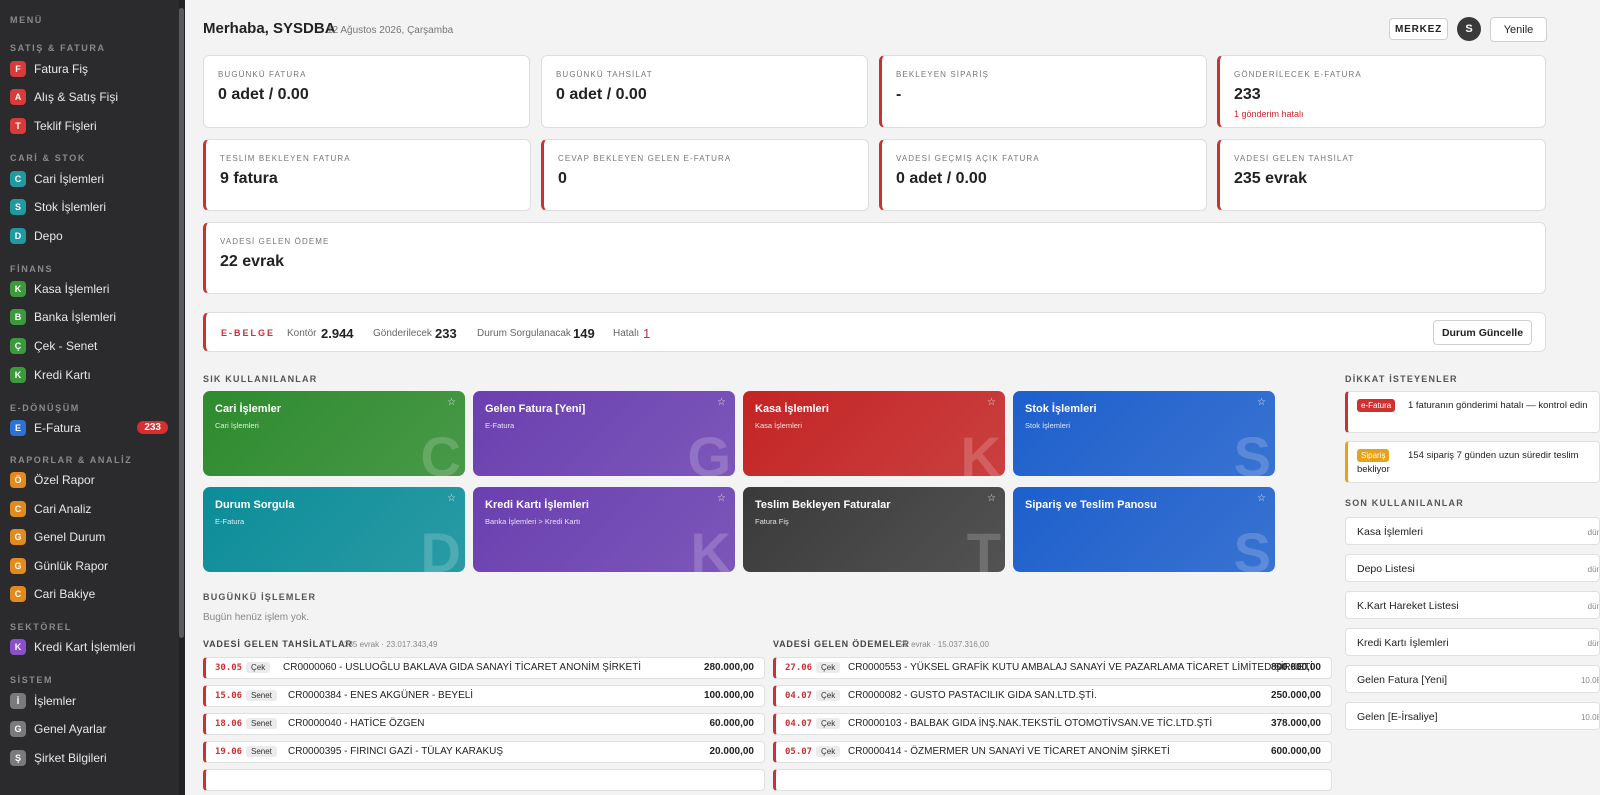 This screenshot has width=1600, height=795. Describe the element at coordinates (874, 433) in the screenshot. I see `shortcut-tile: K Kasa İşlemleri Kasa İşlemleri ☆` at that location.